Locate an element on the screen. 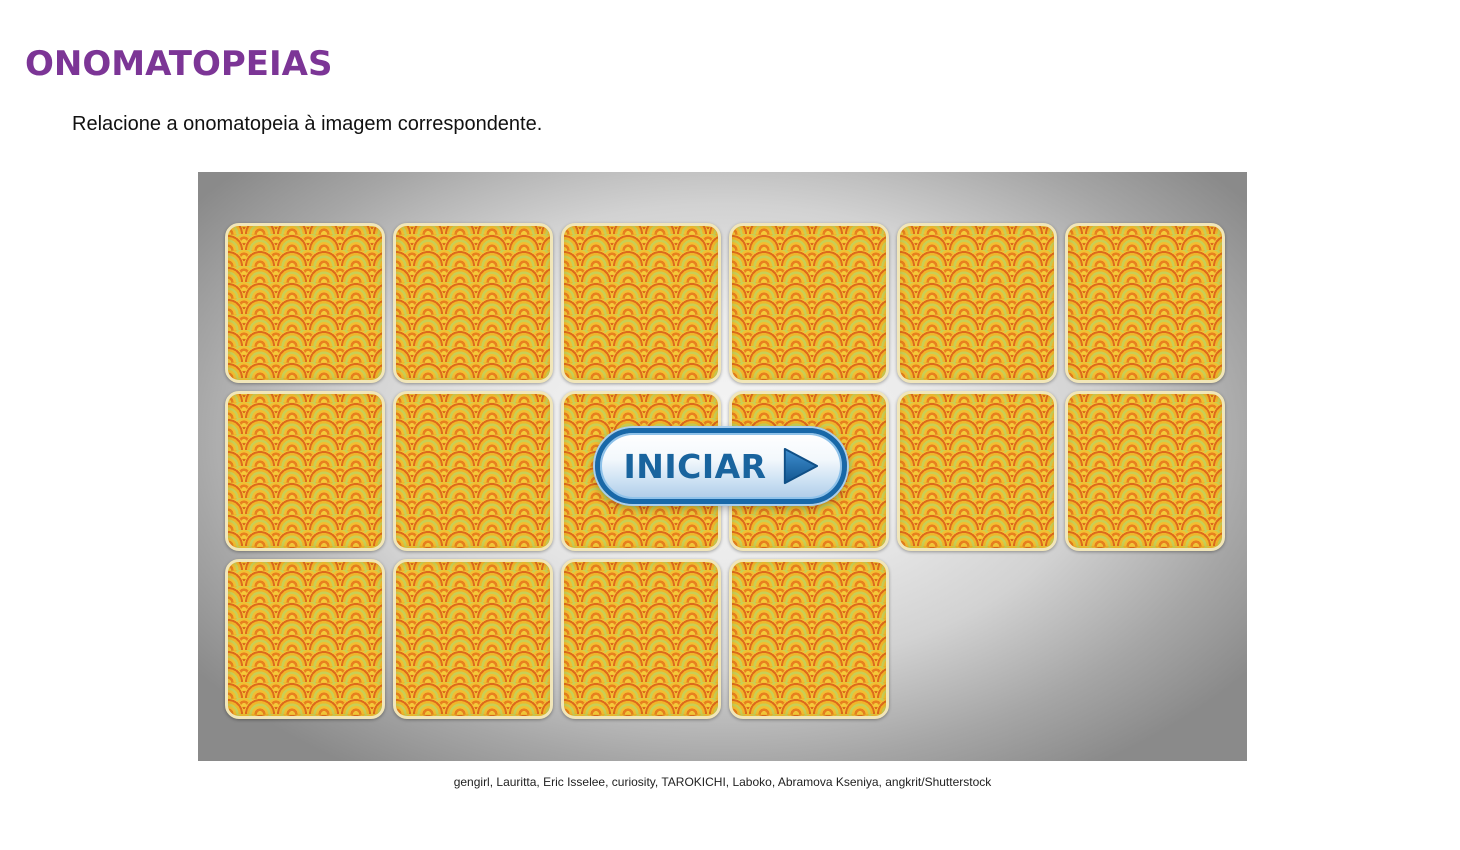 Image resolution: width=1460 pixels, height=850 pixels. start-button-label: INICIAR is located at coordinates (695, 466).